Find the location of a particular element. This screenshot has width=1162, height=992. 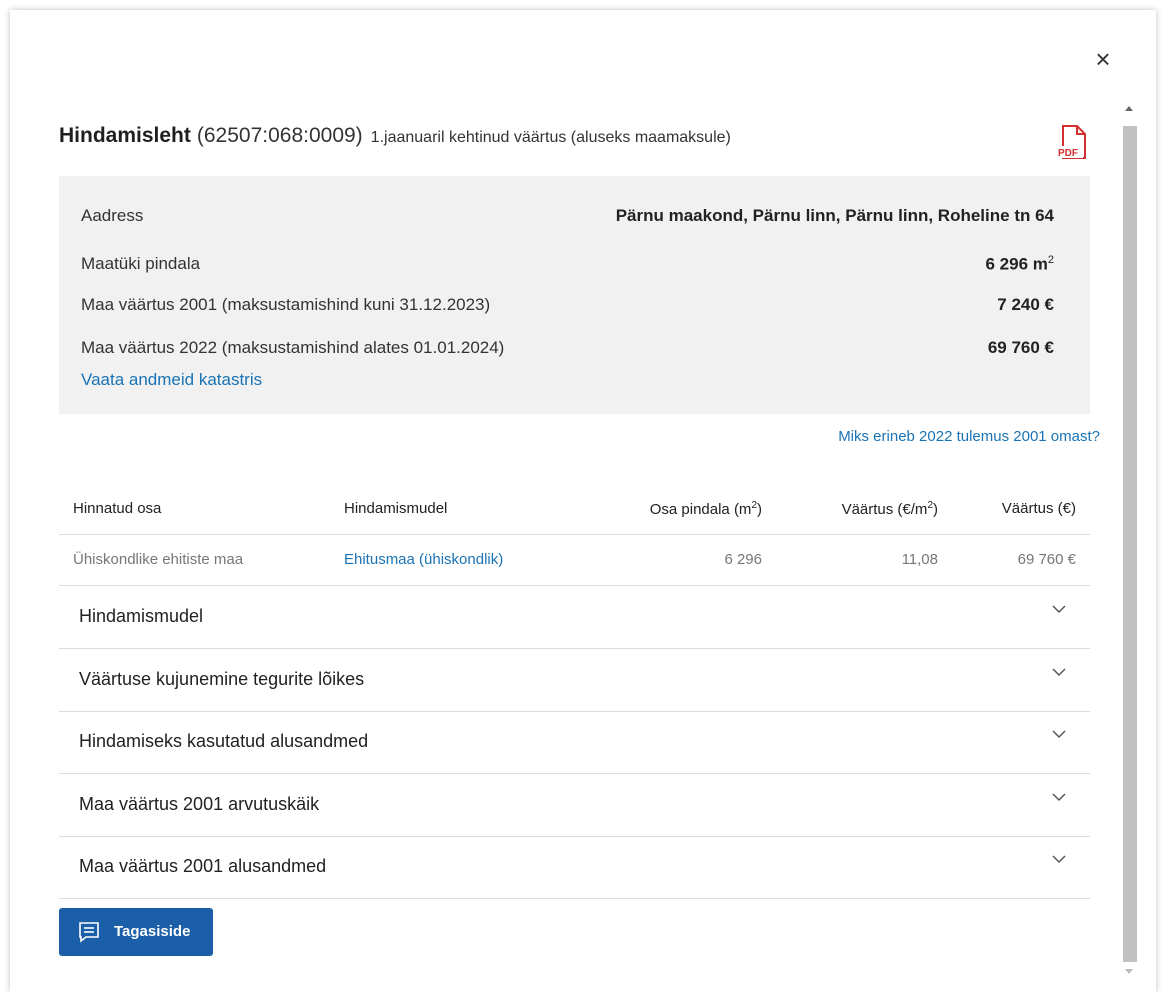

summary-value: 69 760 € is located at coordinates (1020, 347).